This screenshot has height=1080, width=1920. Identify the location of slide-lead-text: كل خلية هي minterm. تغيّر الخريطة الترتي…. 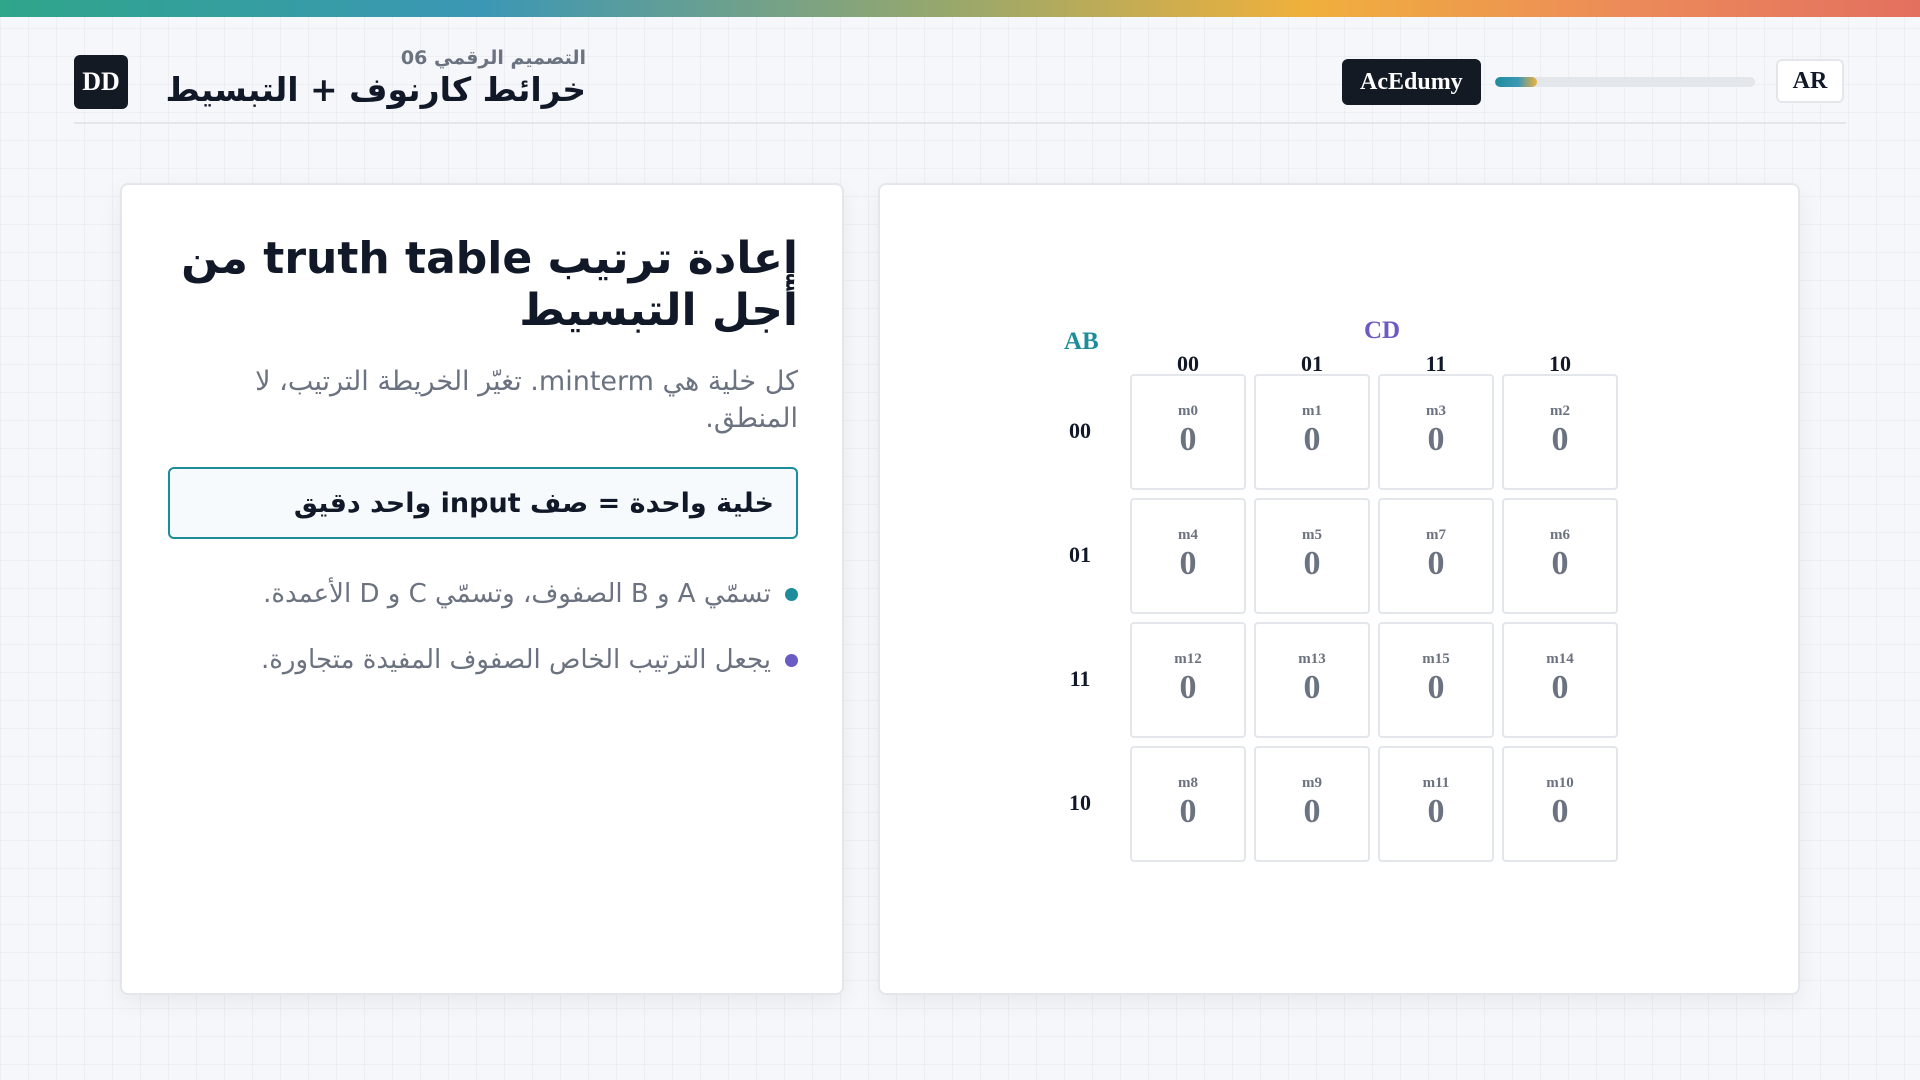
(526, 400).